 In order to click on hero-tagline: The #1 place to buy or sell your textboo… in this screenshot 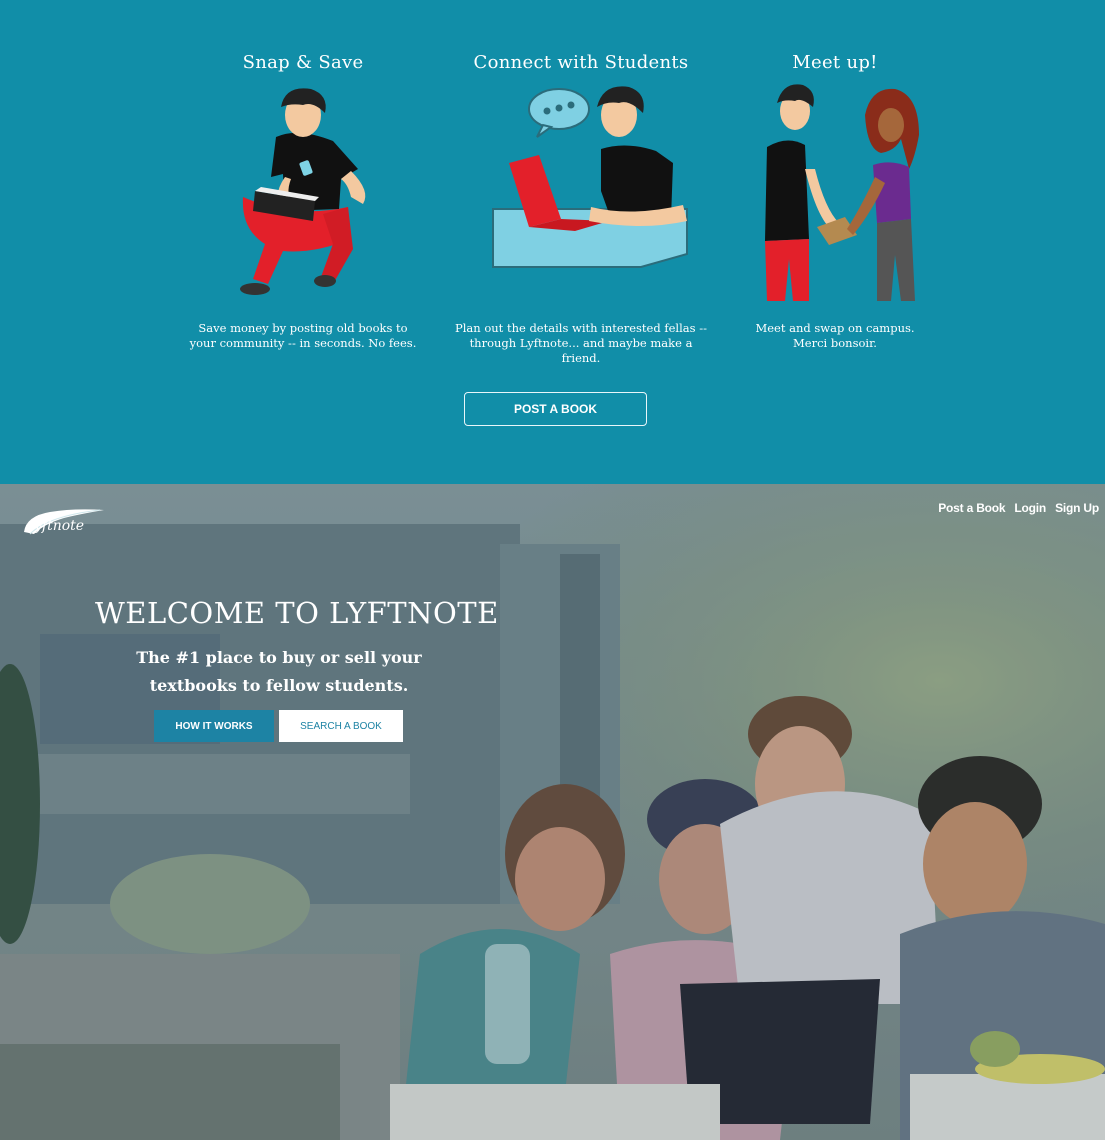, I will do `click(279, 671)`.